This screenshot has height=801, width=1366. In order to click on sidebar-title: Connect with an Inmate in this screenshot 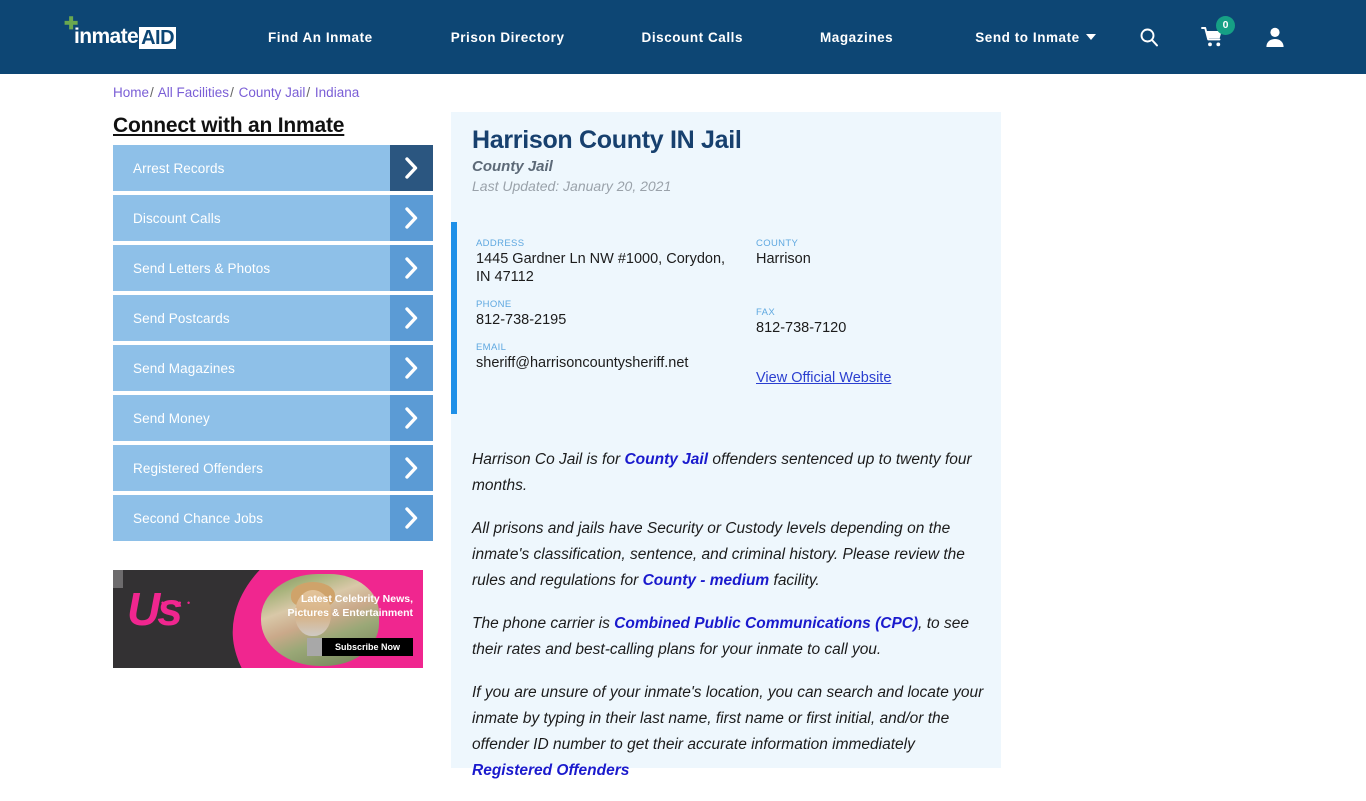, I will do `click(228, 126)`.